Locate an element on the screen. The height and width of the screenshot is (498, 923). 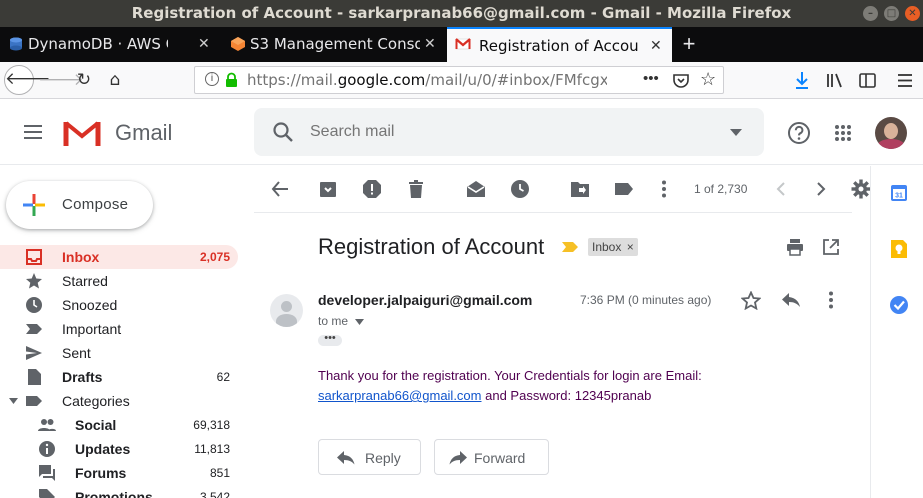
gmail-header: Gmail is located at coordinates (461, 132).